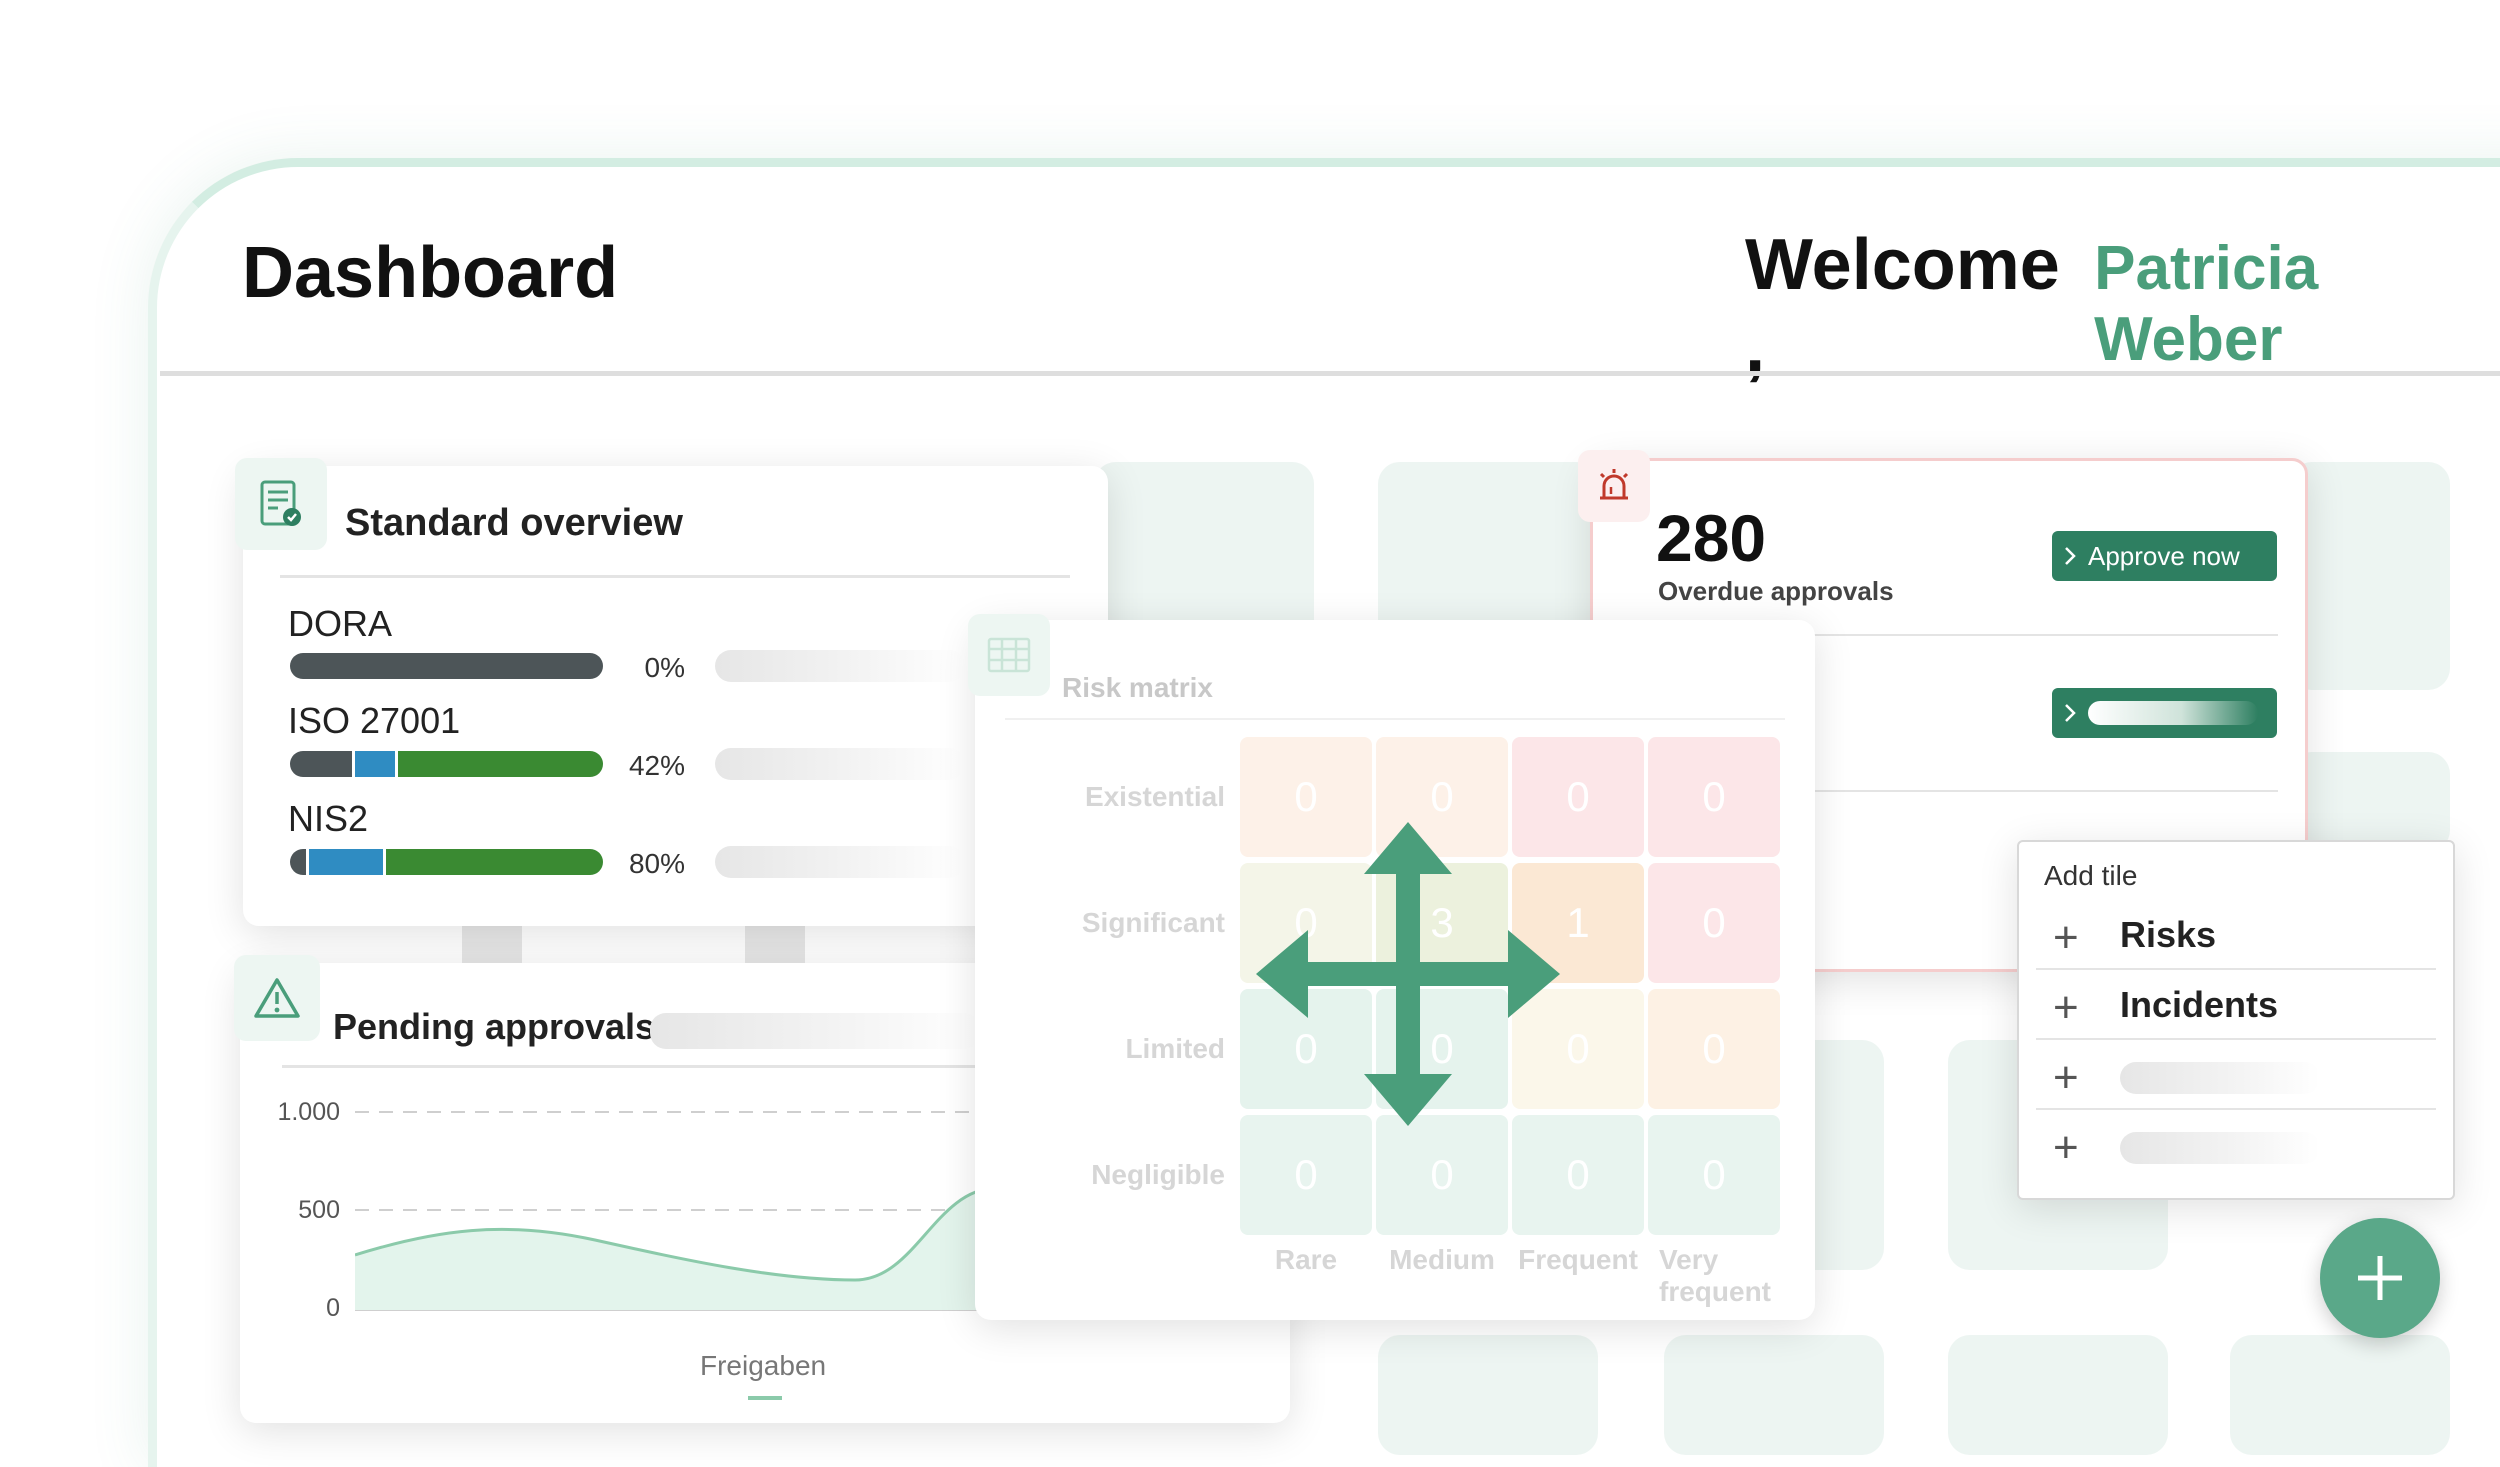  What do you see at coordinates (308, 1112) in the screenshot?
I see `y-axis-tick: 1.000` at bounding box center [308, 1112].